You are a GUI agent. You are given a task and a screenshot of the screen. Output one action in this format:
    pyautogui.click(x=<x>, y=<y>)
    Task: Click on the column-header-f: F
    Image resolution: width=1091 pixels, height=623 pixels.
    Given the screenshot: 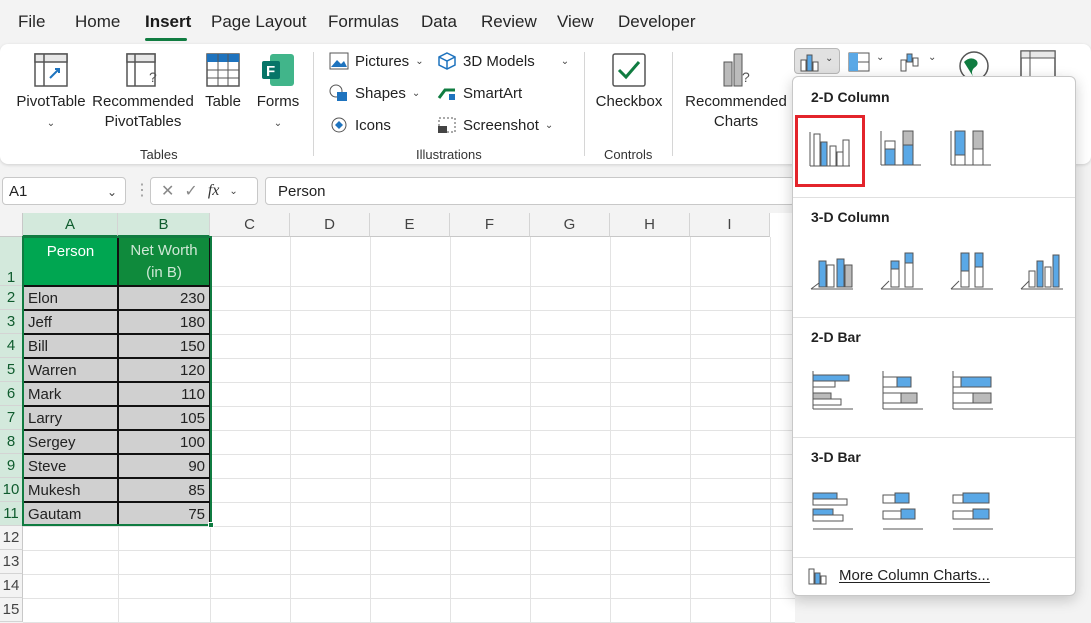 What is the action you would take?
    pyautogui.click(x=490, y=225)
    